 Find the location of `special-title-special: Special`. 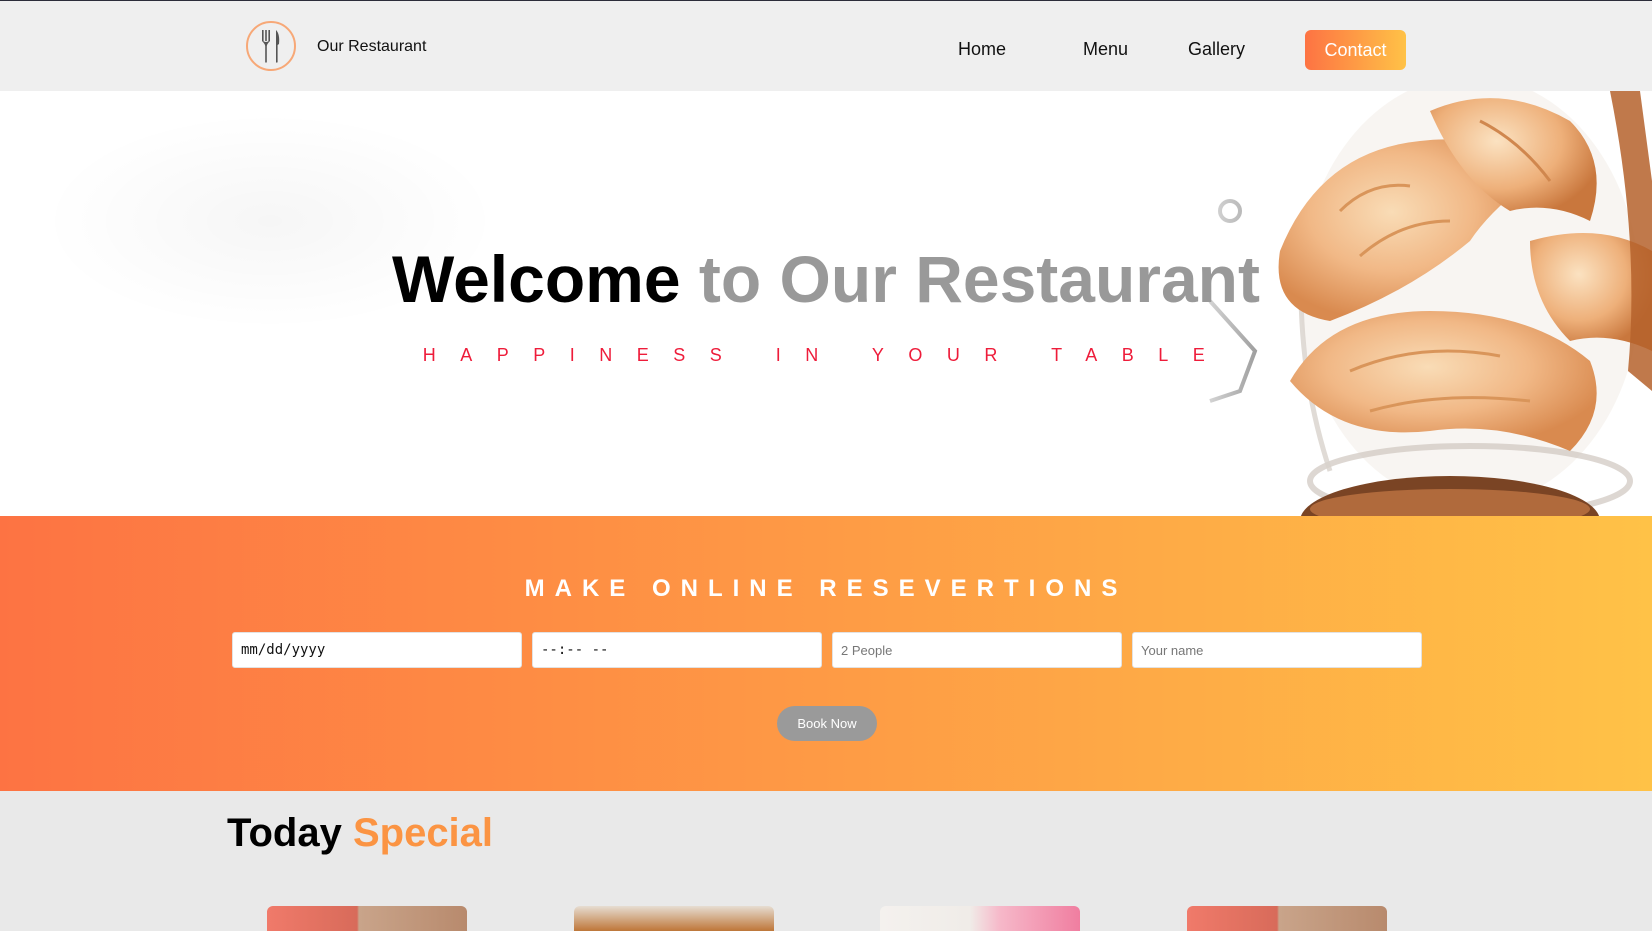

special-title-special: Special is located at coordinates (423, 833).